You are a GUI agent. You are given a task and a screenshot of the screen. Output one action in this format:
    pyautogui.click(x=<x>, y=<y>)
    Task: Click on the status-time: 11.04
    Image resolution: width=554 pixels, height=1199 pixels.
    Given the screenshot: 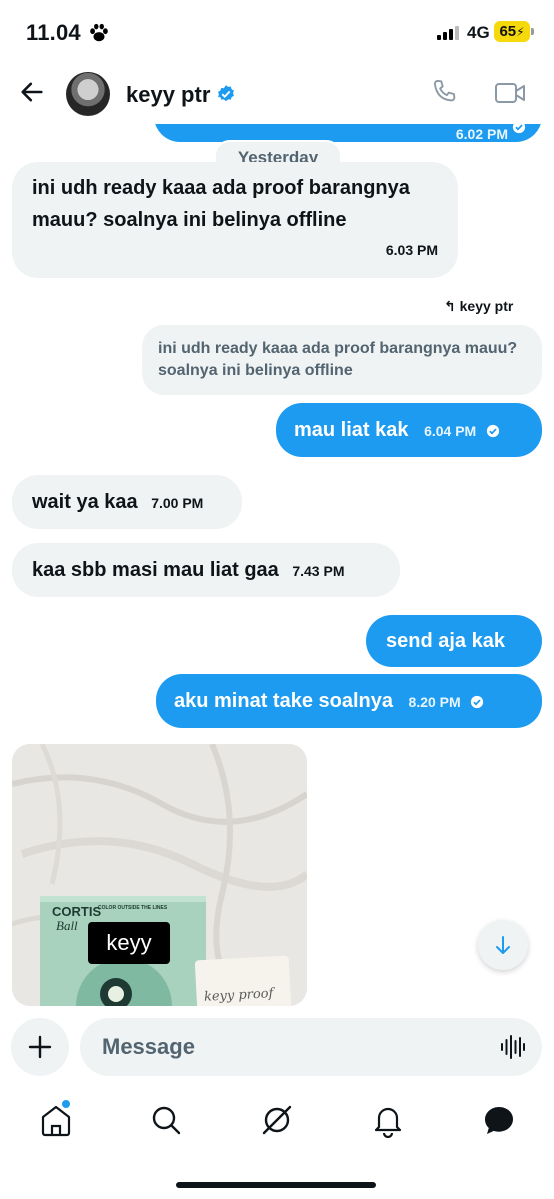 What is the action you would take?
    pyautogui.click(x=53, y=32)
    